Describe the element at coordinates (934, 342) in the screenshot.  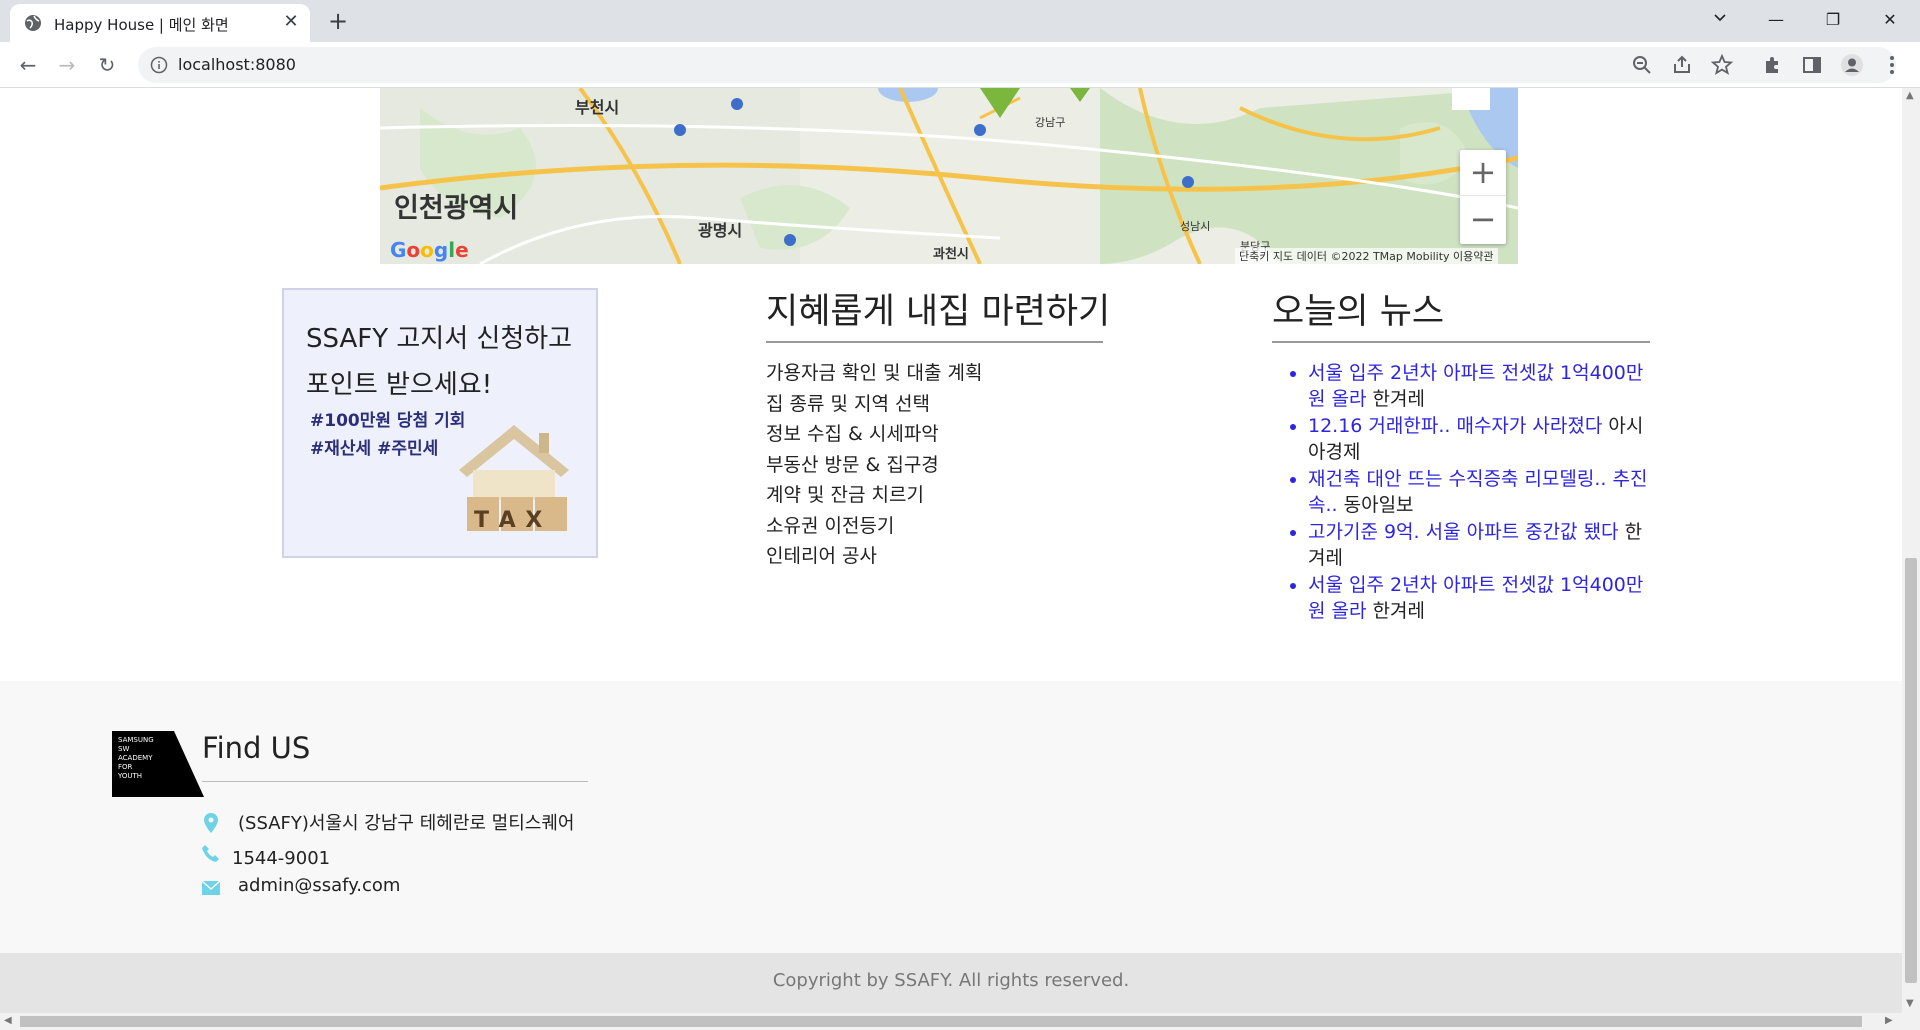
I see `steps-divider` at that location.